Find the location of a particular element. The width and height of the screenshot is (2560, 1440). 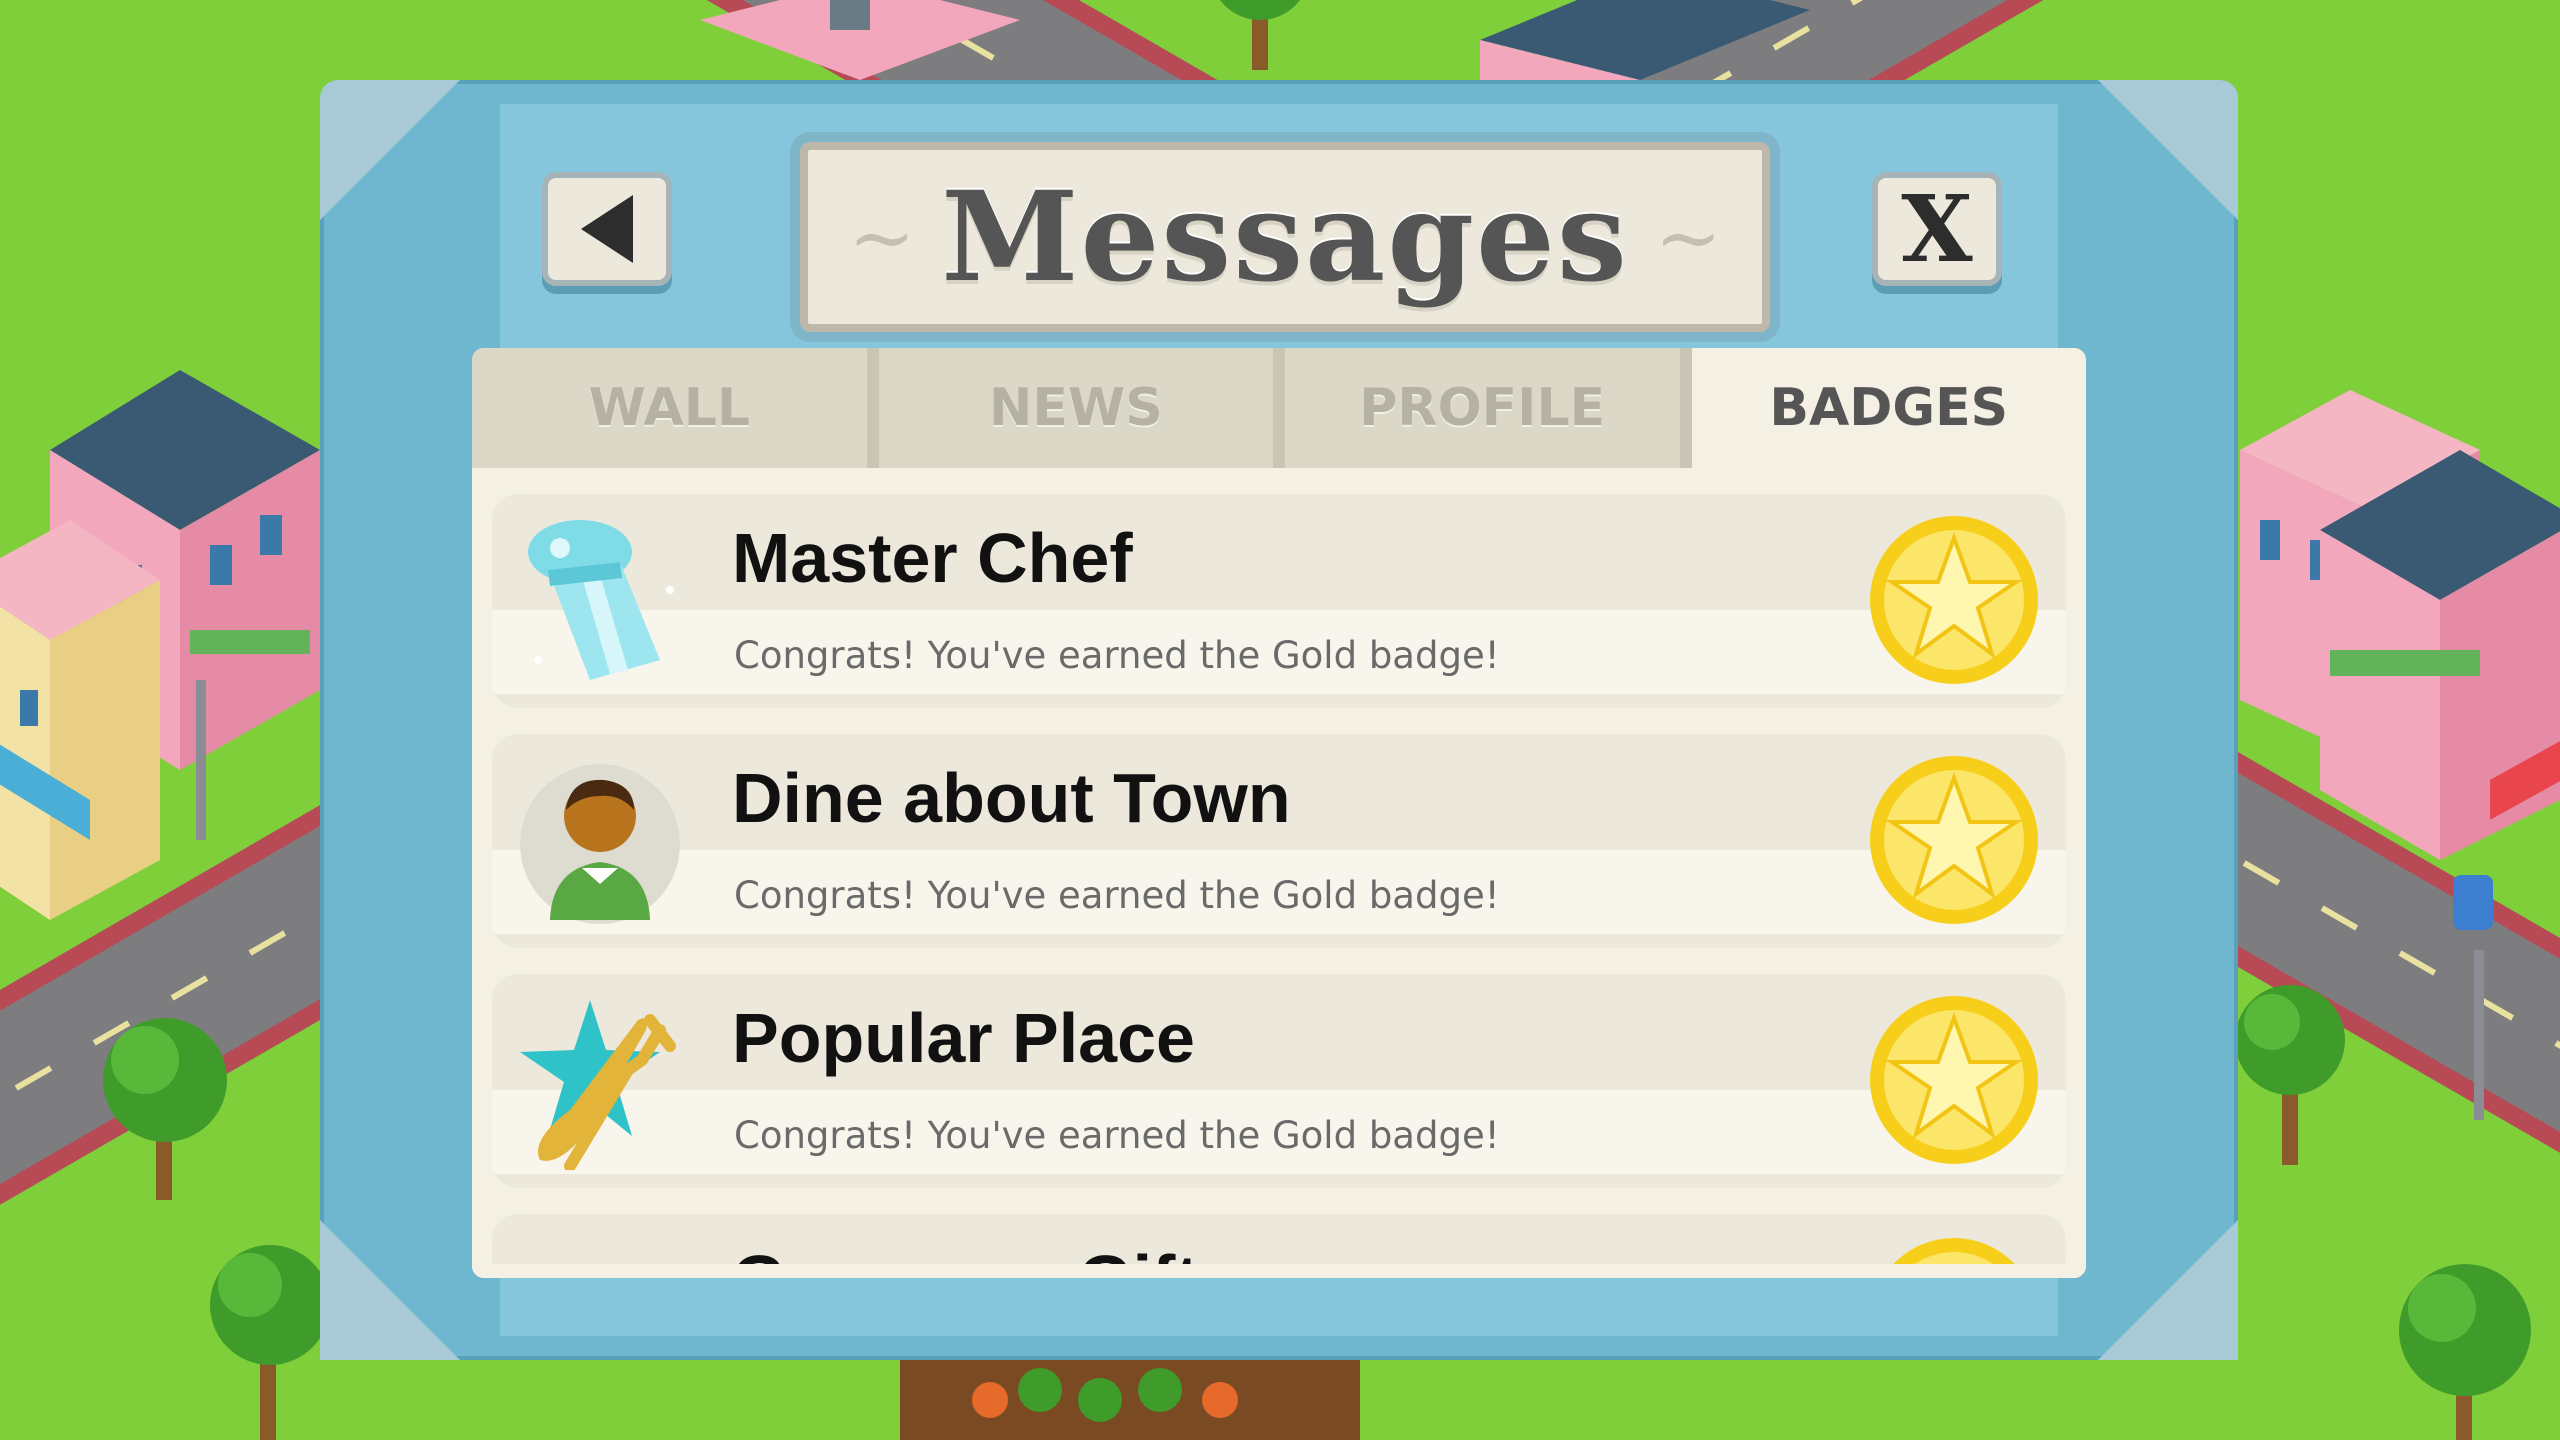

building-left-cream is located at coordinates (80, 720).